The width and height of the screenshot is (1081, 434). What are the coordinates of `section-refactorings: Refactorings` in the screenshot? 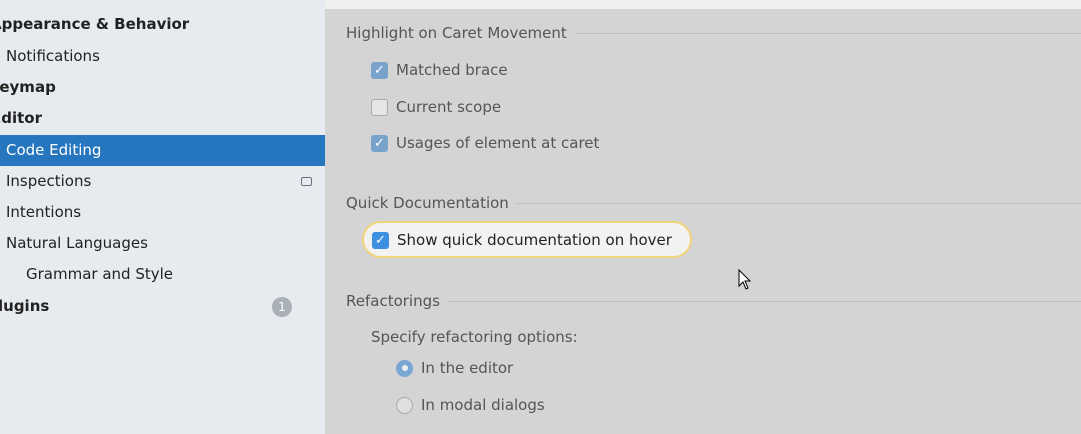 It's located at (713, 301).